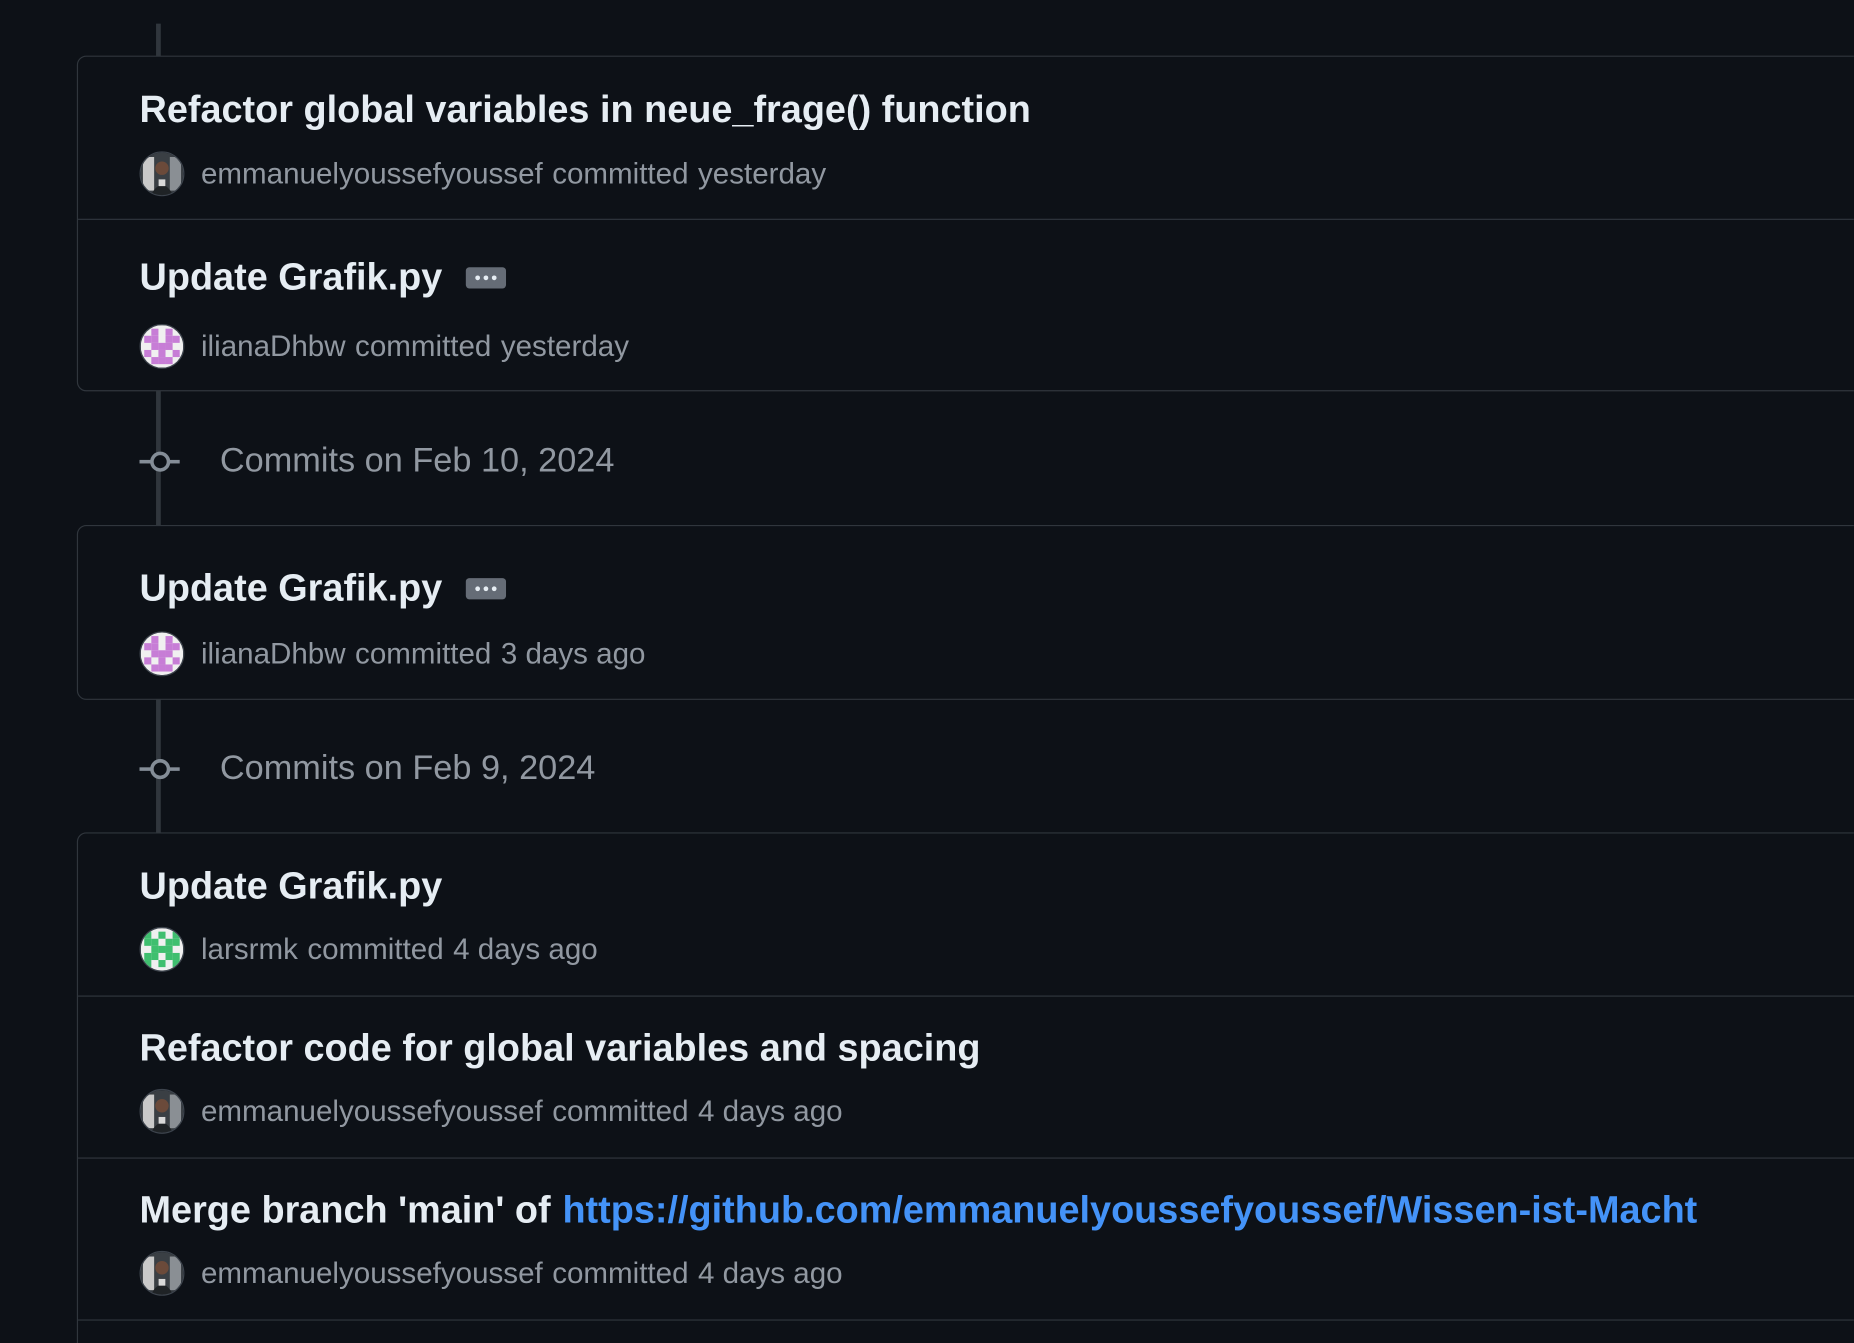  Describe the element at coordinates (407, 767) in the screenshot. I see `commit-group-title: Commits on Feb 9, 2024` at that location.